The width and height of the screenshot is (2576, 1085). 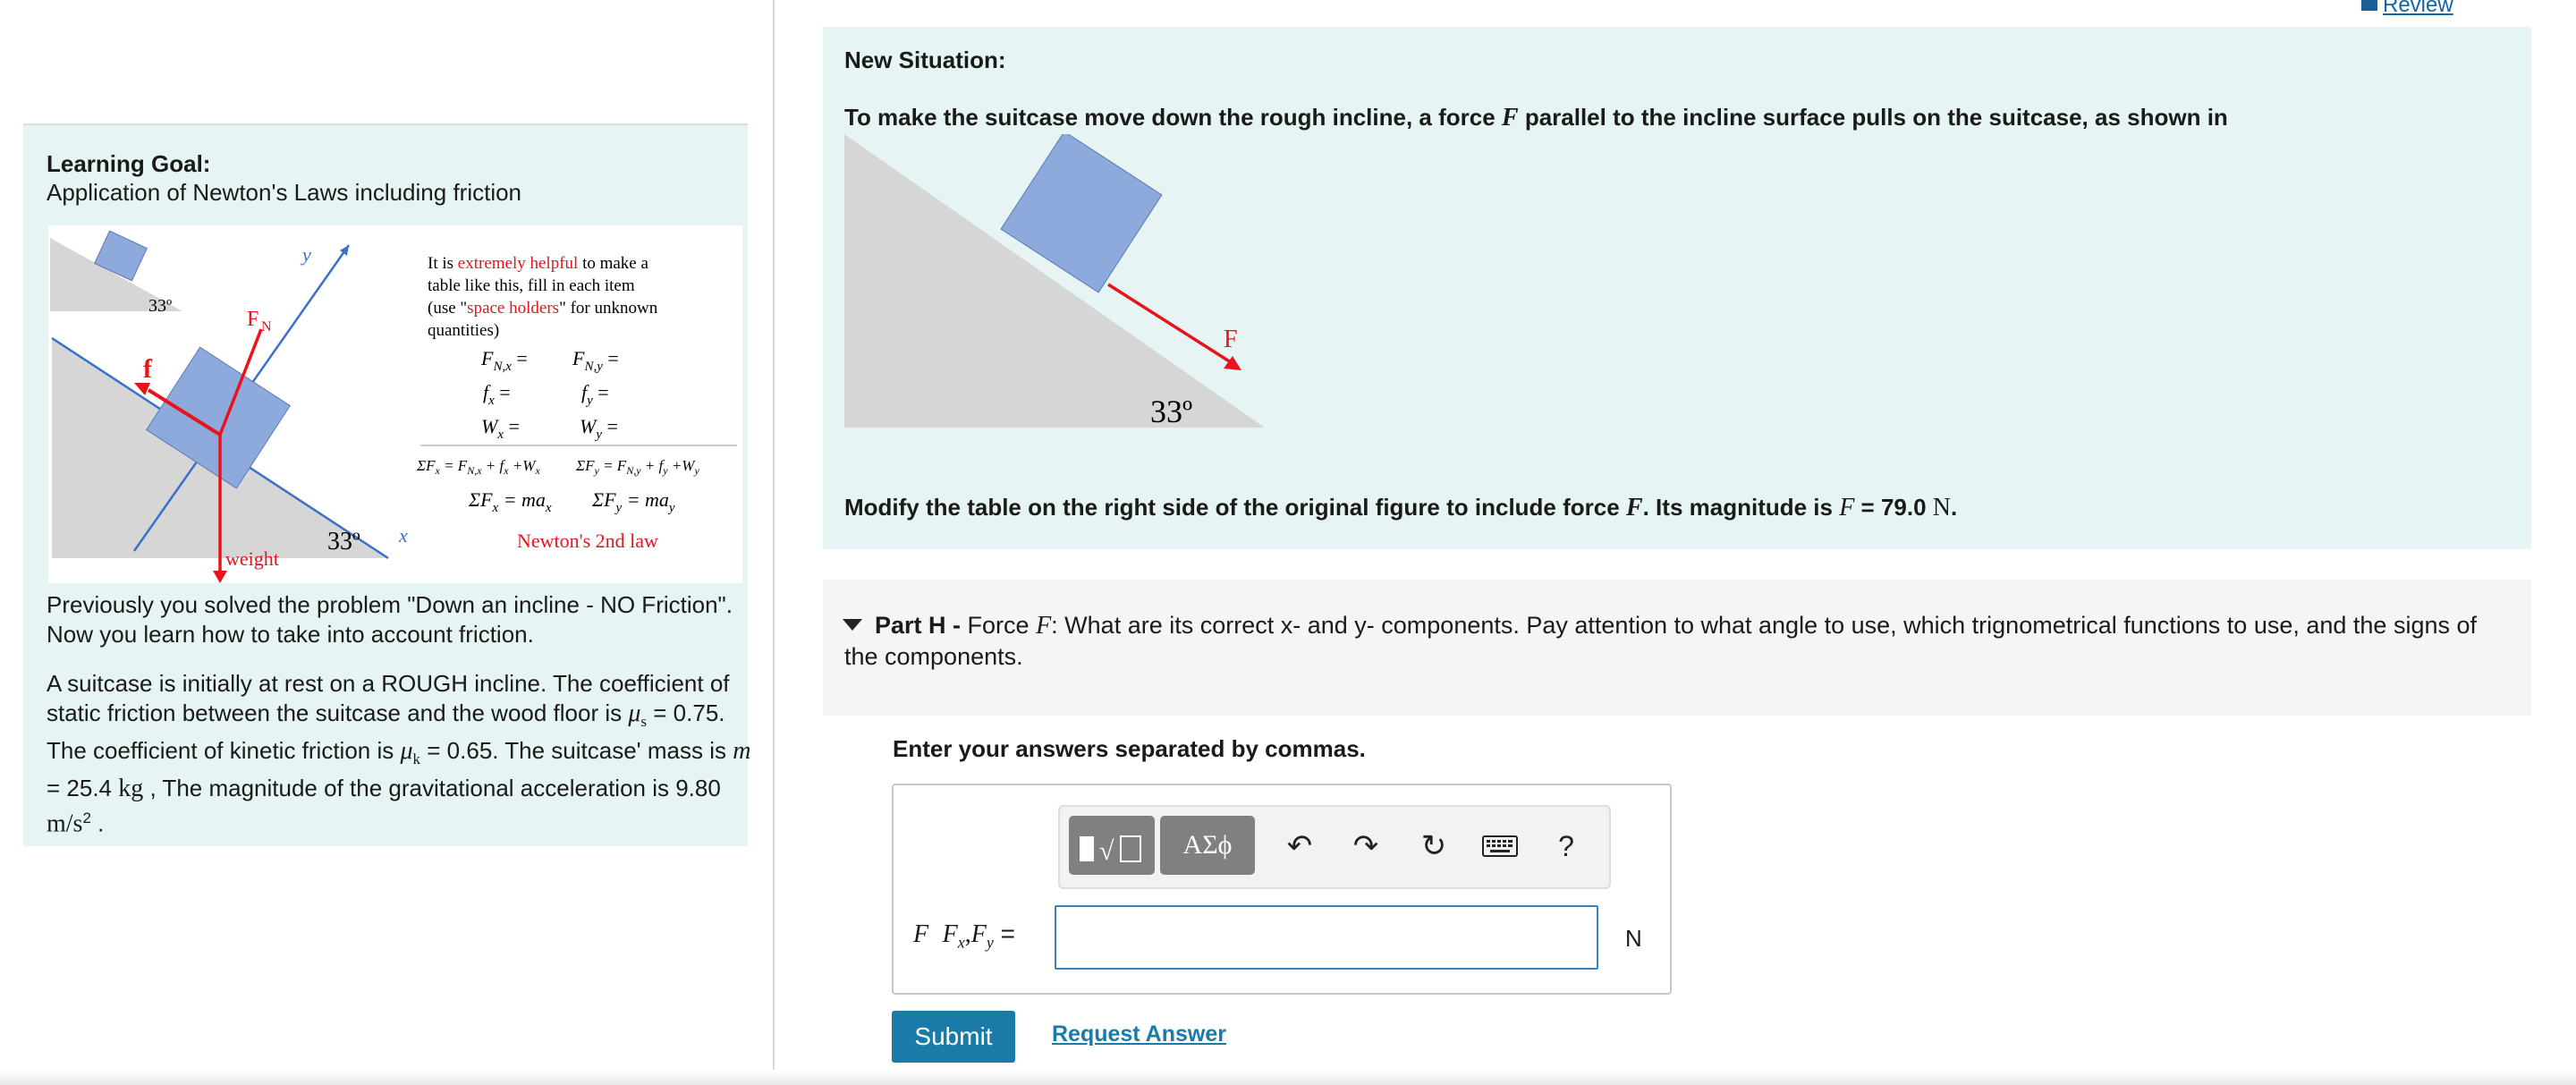 What do you see at coordinates (1566, 846) in the screenshot?
I see `help-button: ?` at bounding box center [1566, 846].